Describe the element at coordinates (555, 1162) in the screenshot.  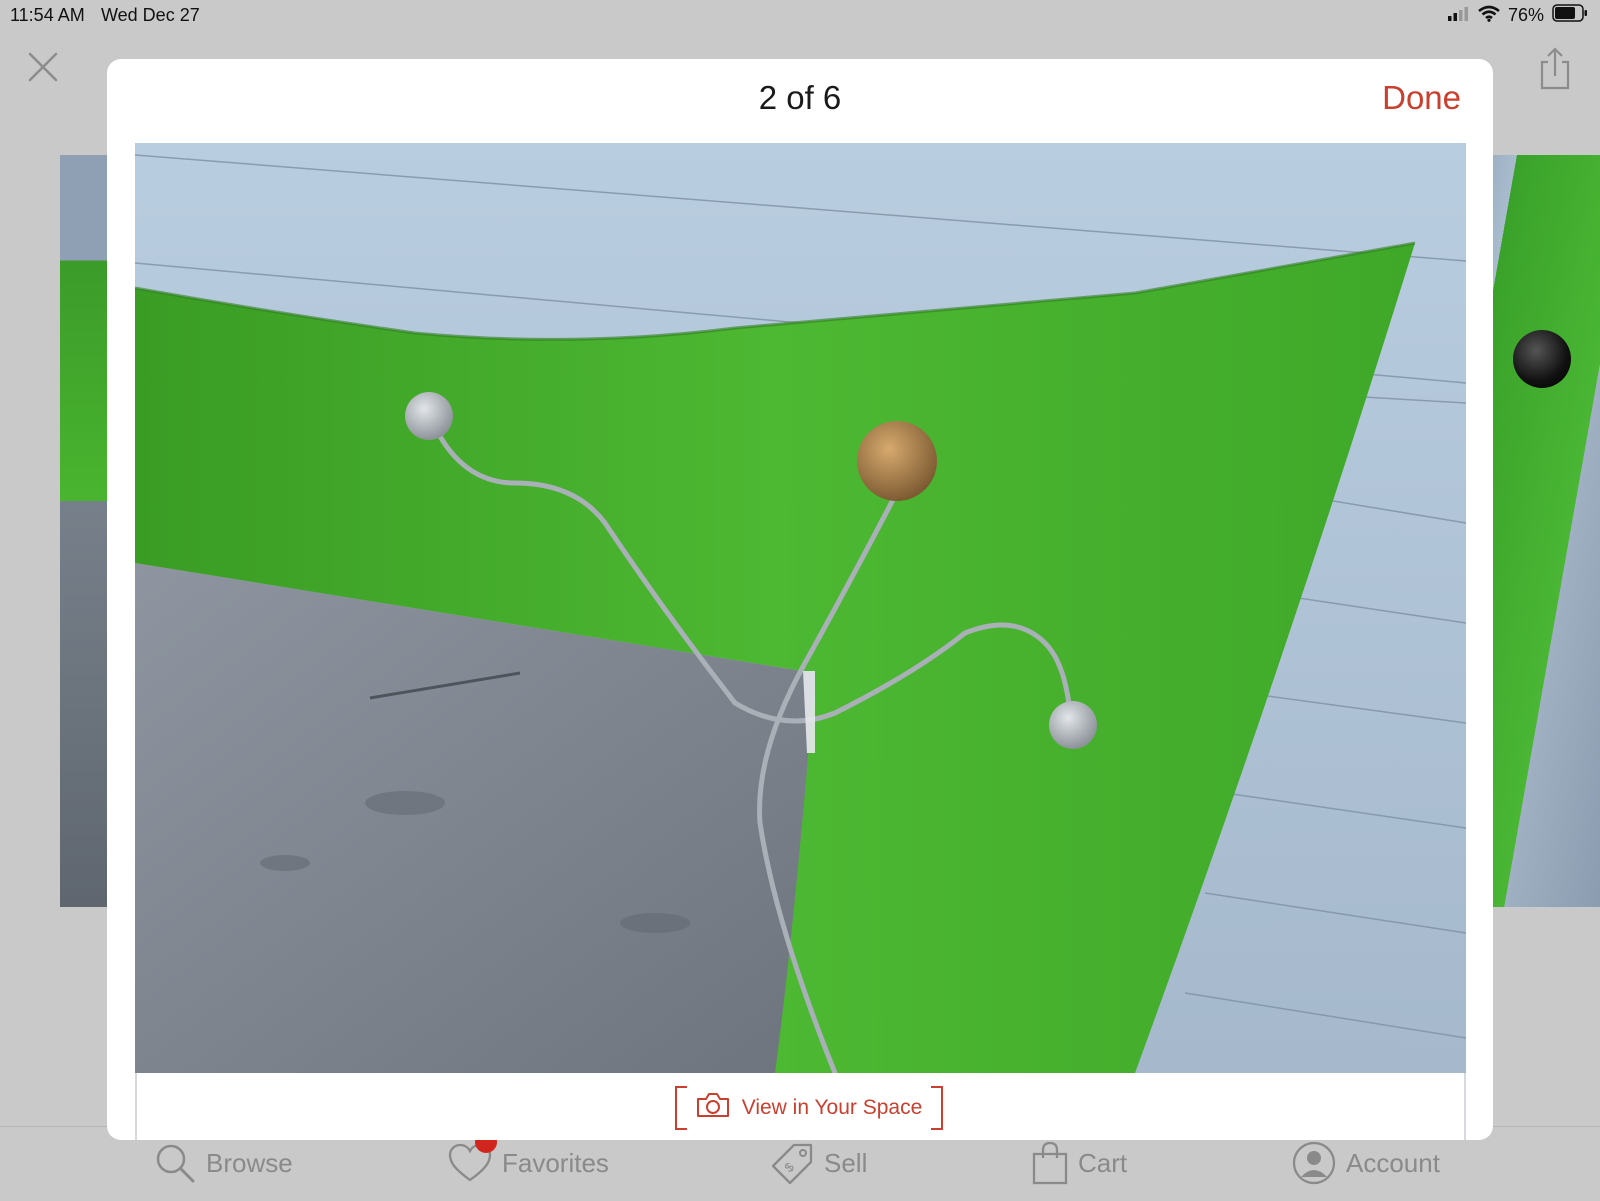
I see `tab-favorites-label: Favorites` at that location.